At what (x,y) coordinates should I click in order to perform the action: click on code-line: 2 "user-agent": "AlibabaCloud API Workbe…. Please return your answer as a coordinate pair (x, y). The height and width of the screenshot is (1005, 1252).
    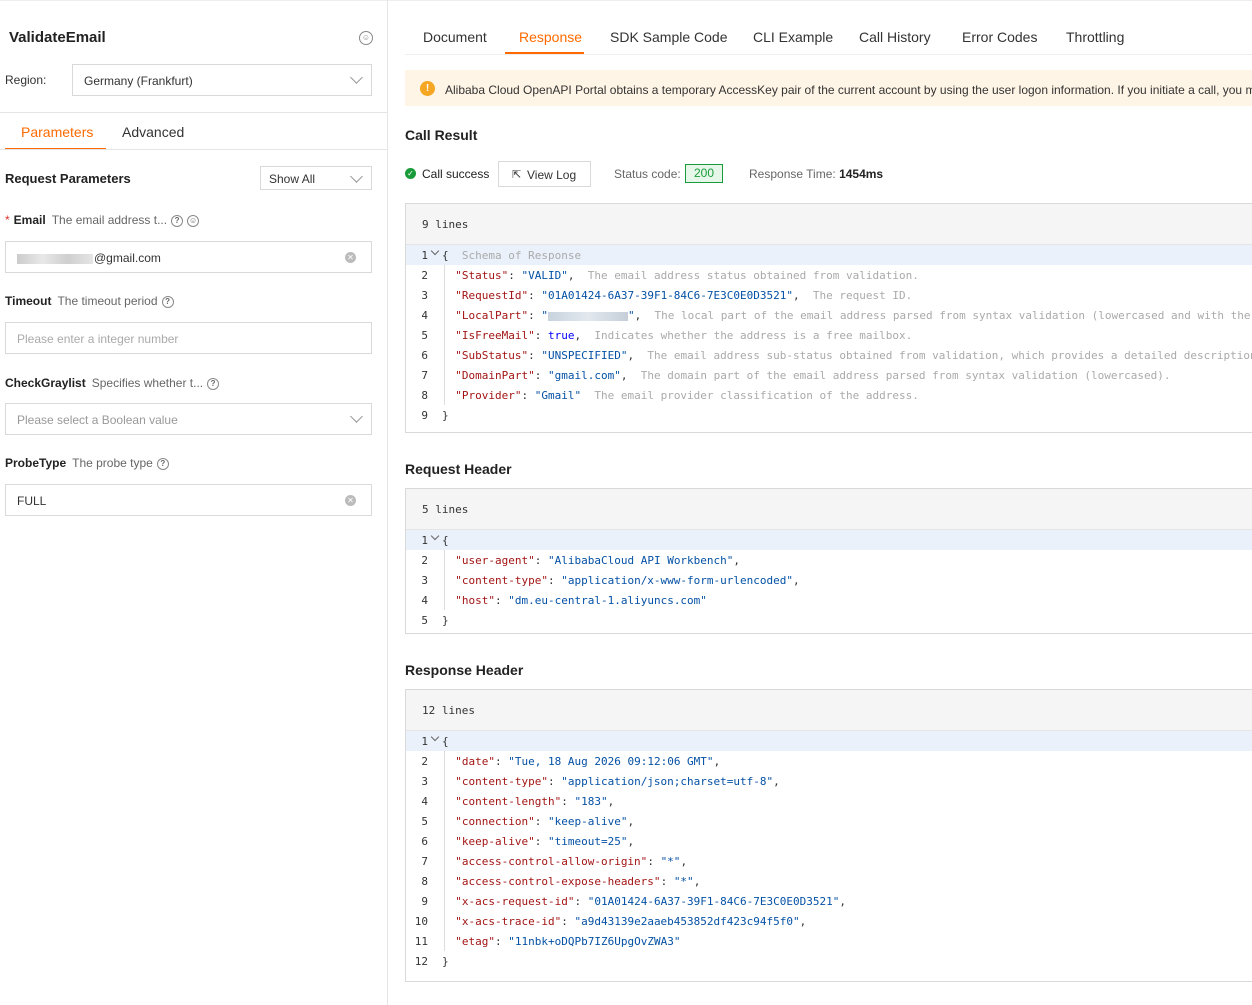
    Looking at the image, I should click on (829, 560).